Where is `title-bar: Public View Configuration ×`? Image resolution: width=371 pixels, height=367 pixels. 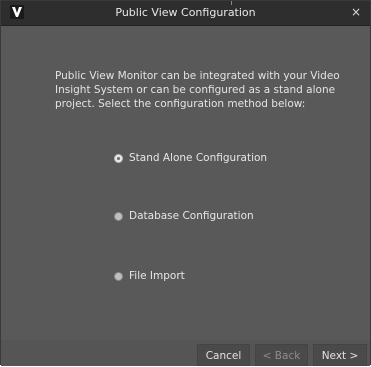
title-bar: Public View Configuration × is located at coordinates (185, 13).